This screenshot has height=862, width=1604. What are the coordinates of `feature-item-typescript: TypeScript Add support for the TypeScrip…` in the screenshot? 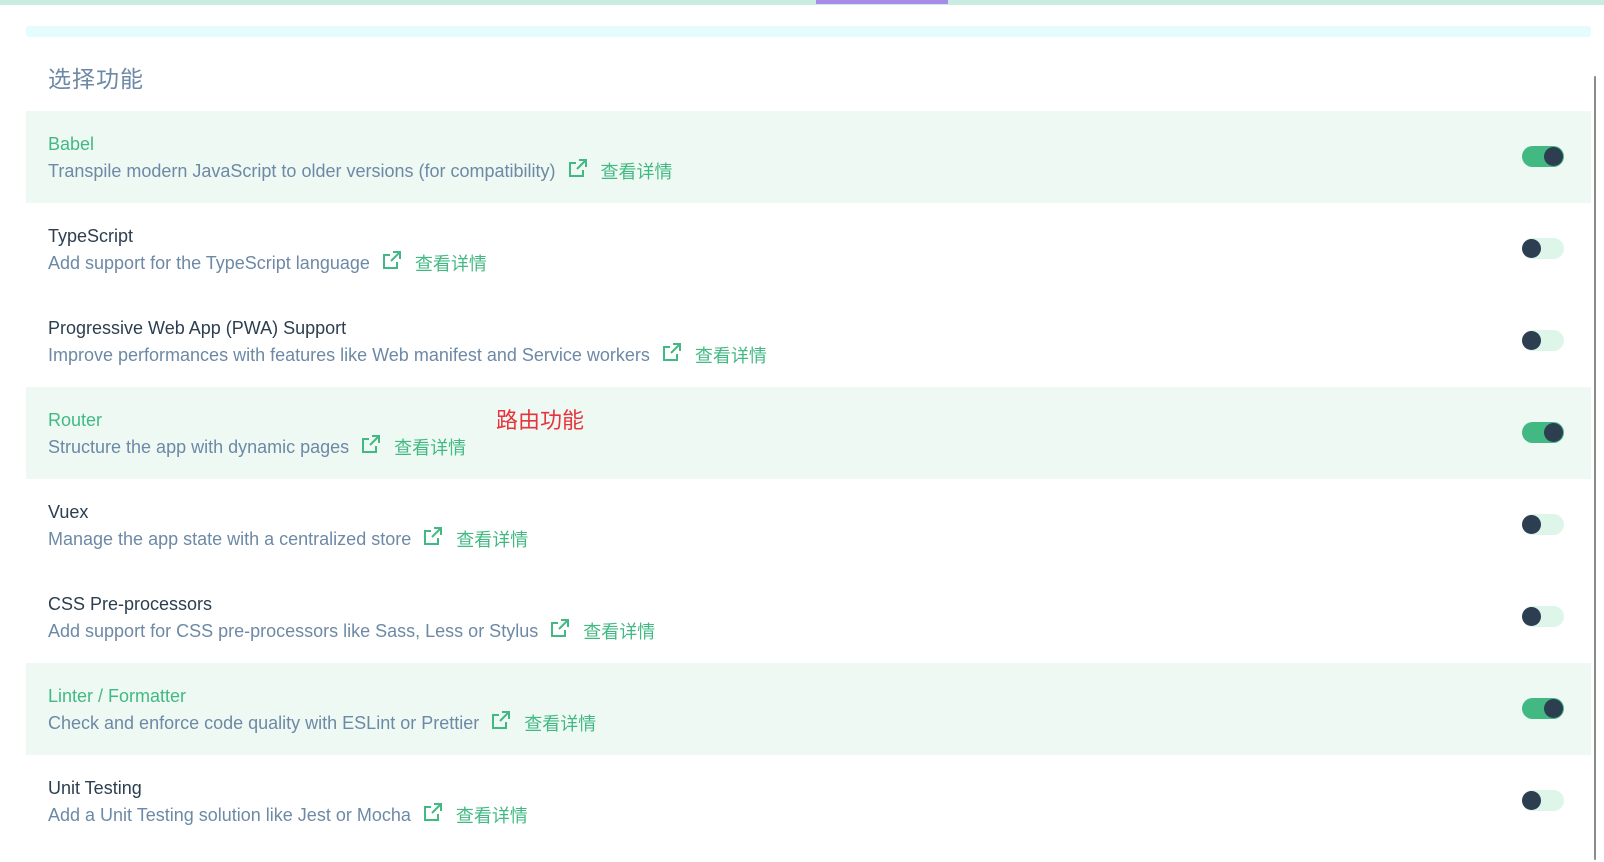 It's located at (808, 249).